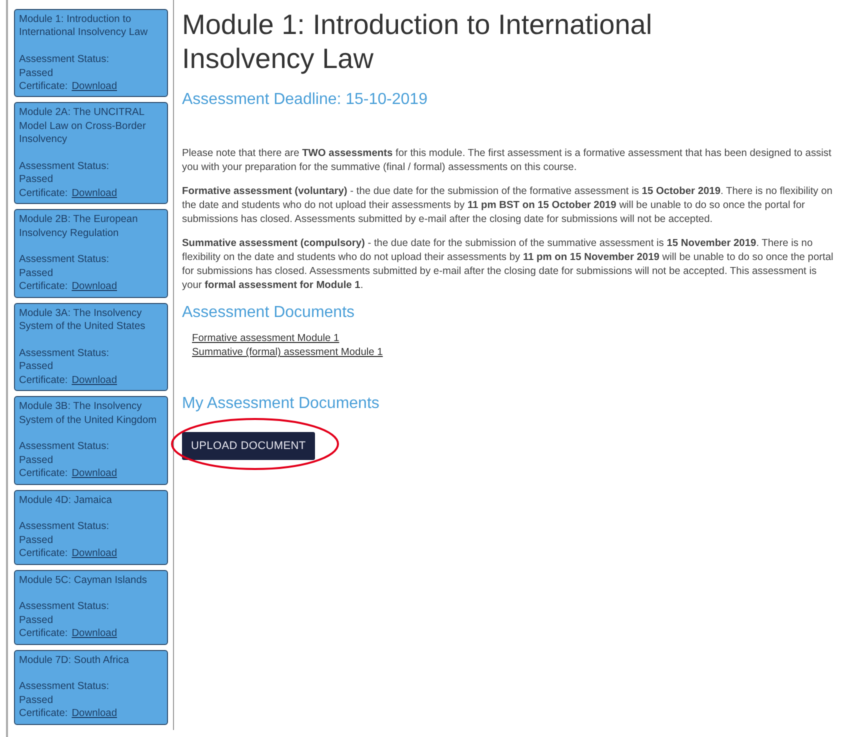 Image resolution: width=841 pixels, height=737 pixels. What do you see at coordinates (269, 312) in the screenshot?
I see `section-heading: Assessment Documents` at bounding box center [269, 312].